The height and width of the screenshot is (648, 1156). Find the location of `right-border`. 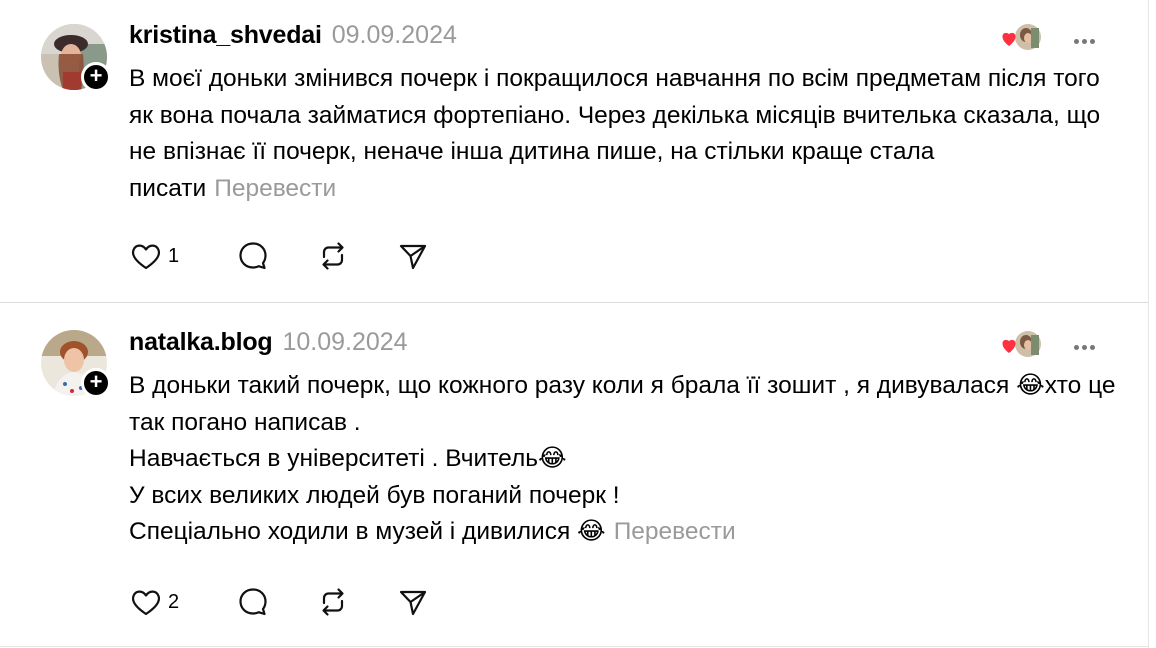

right-border is located at coordinates (1148, 324).